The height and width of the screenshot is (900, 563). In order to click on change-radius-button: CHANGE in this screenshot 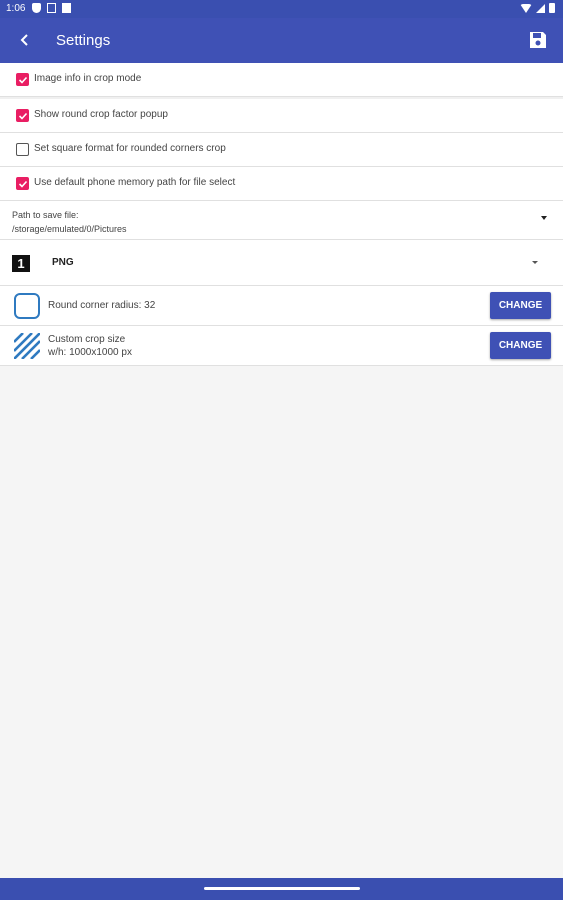, I will do `click(520, 305)`.